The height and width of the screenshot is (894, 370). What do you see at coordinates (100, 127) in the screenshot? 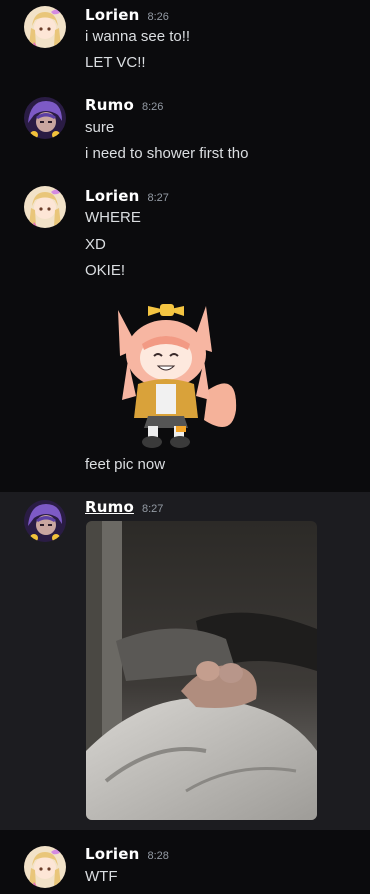
I see `message-text: sure` at bounding box center [100, 127].